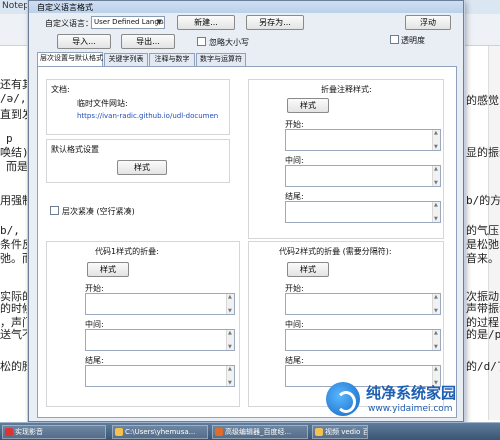  Describe the element at coordinates (410, 409) in the screenshot. I see `watermark-url: www.yidaimei.com` at that location.